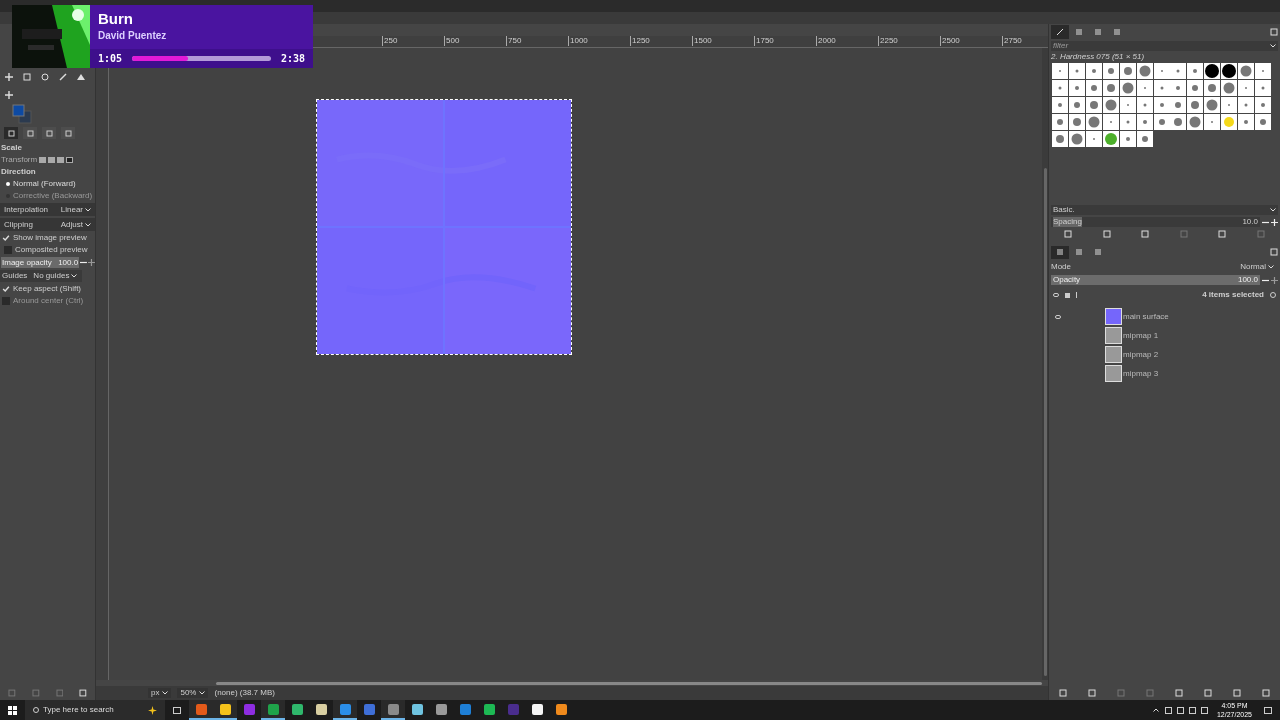 This screenshot has height=720, width=1280. What do you see at coordinates (19, 160) in the screenshot?
I see `option-label: Transform` at bounding box center [19, 160].